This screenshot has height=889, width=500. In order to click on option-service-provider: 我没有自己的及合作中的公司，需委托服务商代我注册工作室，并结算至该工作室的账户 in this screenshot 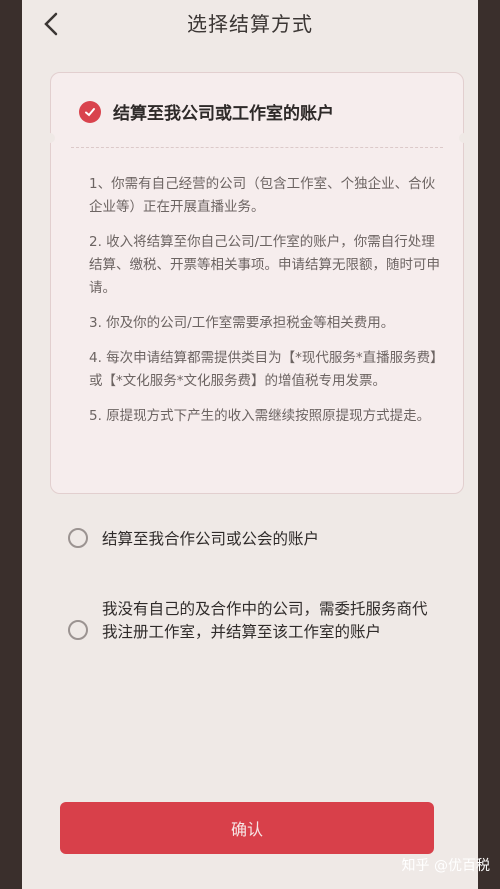, I will do `click(253, 621)`.